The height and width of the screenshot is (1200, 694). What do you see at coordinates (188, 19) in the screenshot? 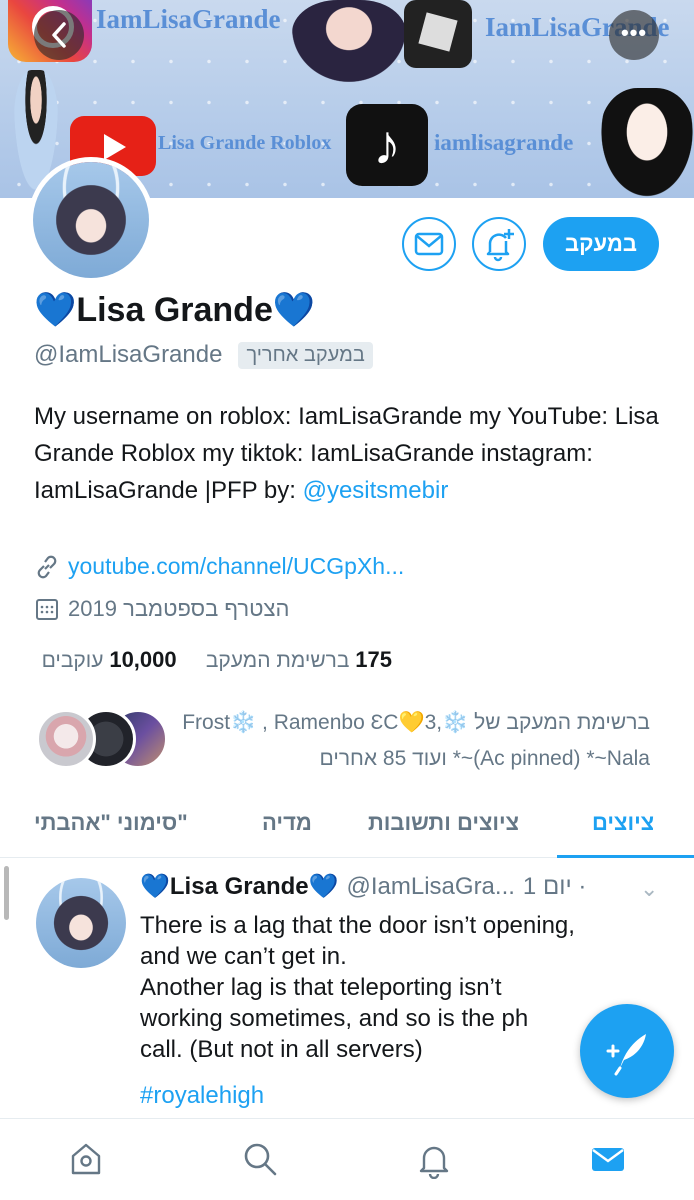
I see `banner-text: IamLisaGrande` at bounding box center [188, 19].